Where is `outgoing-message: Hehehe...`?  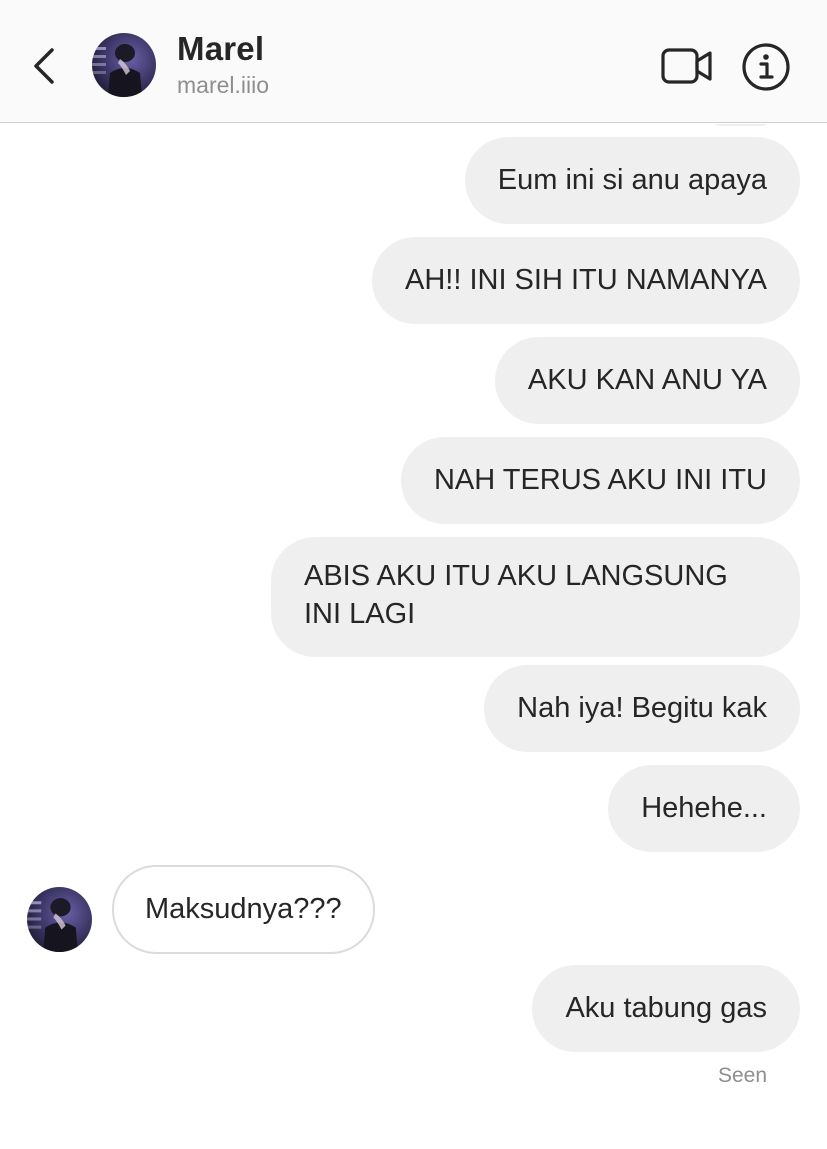 outgoing-message: Hehehe... is located at coordinates (704, 808).